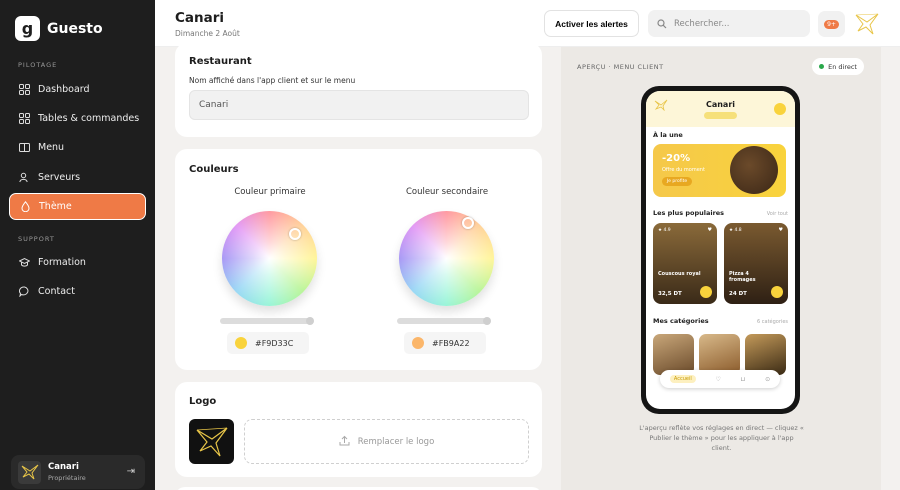  What do you see at coordinates (203, 401) in the screenshot?
I see `logo-card-title: Logo` at bounding box center [203, 401].